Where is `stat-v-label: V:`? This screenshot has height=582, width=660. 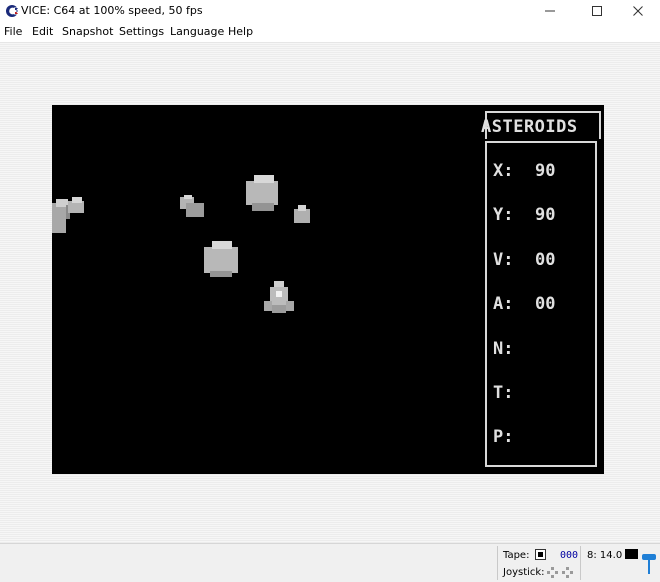 stat-v-label: V: is located at coordinates (503, 260).